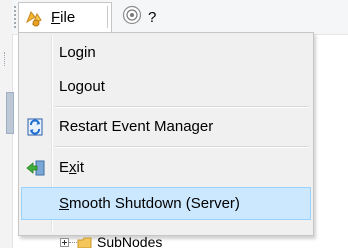 The width and height of the screenshot is (348, 248). Describe the element at coordinates (136, 126) in the screenshot. I see `menu-item-label: Restart Event Manager` at that location.